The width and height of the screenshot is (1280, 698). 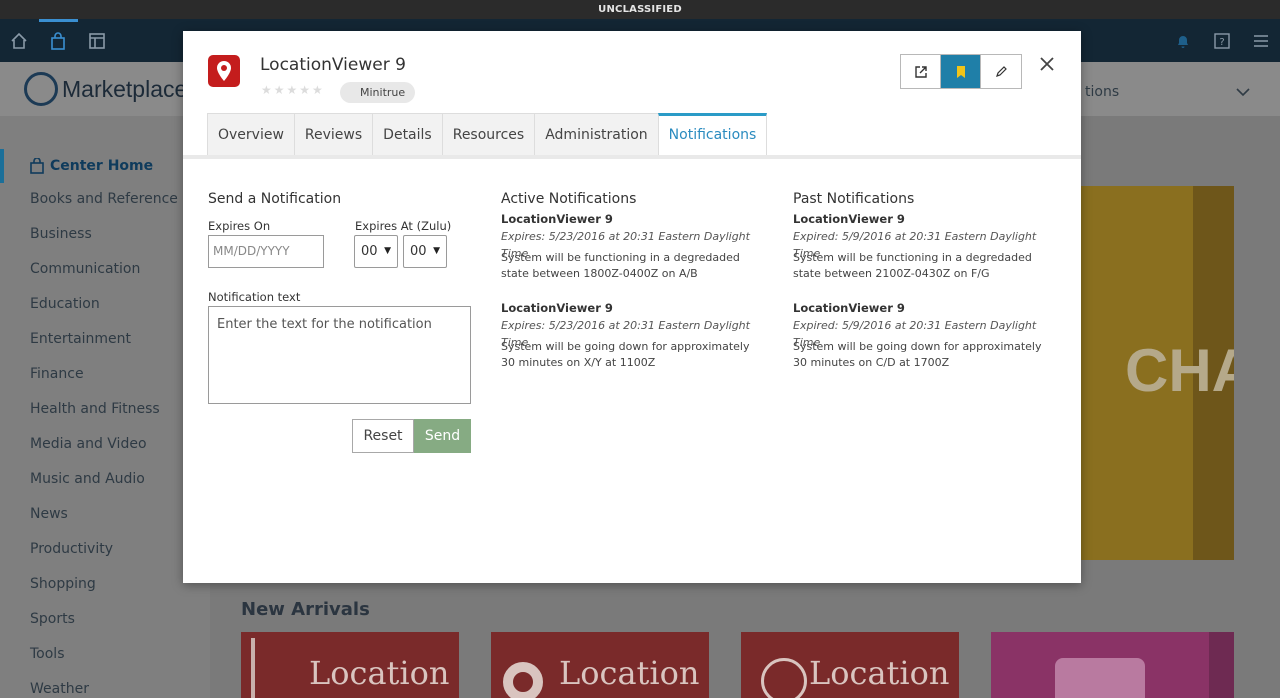 What do you see at coordinates (569, 199) in the screenshot?
I see `active-notifications-title: Active Notifications` at bounding box center [569, 199].